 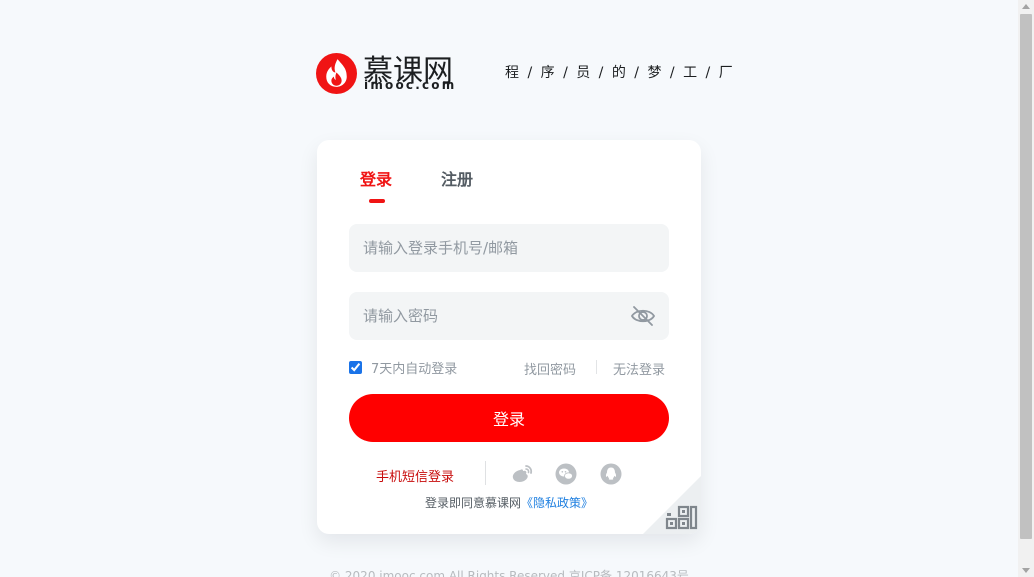 What do you see at coordinates (566, 474) in the screenshot?
I see `wechat-icon` at bounding box center [566, 474].